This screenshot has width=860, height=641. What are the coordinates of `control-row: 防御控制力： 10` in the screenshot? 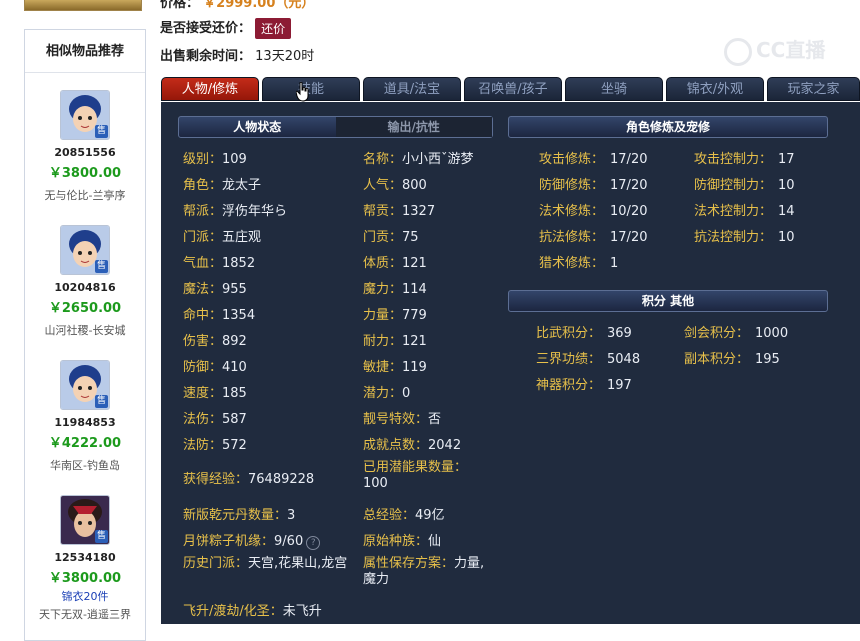 It's located at (744, 185).